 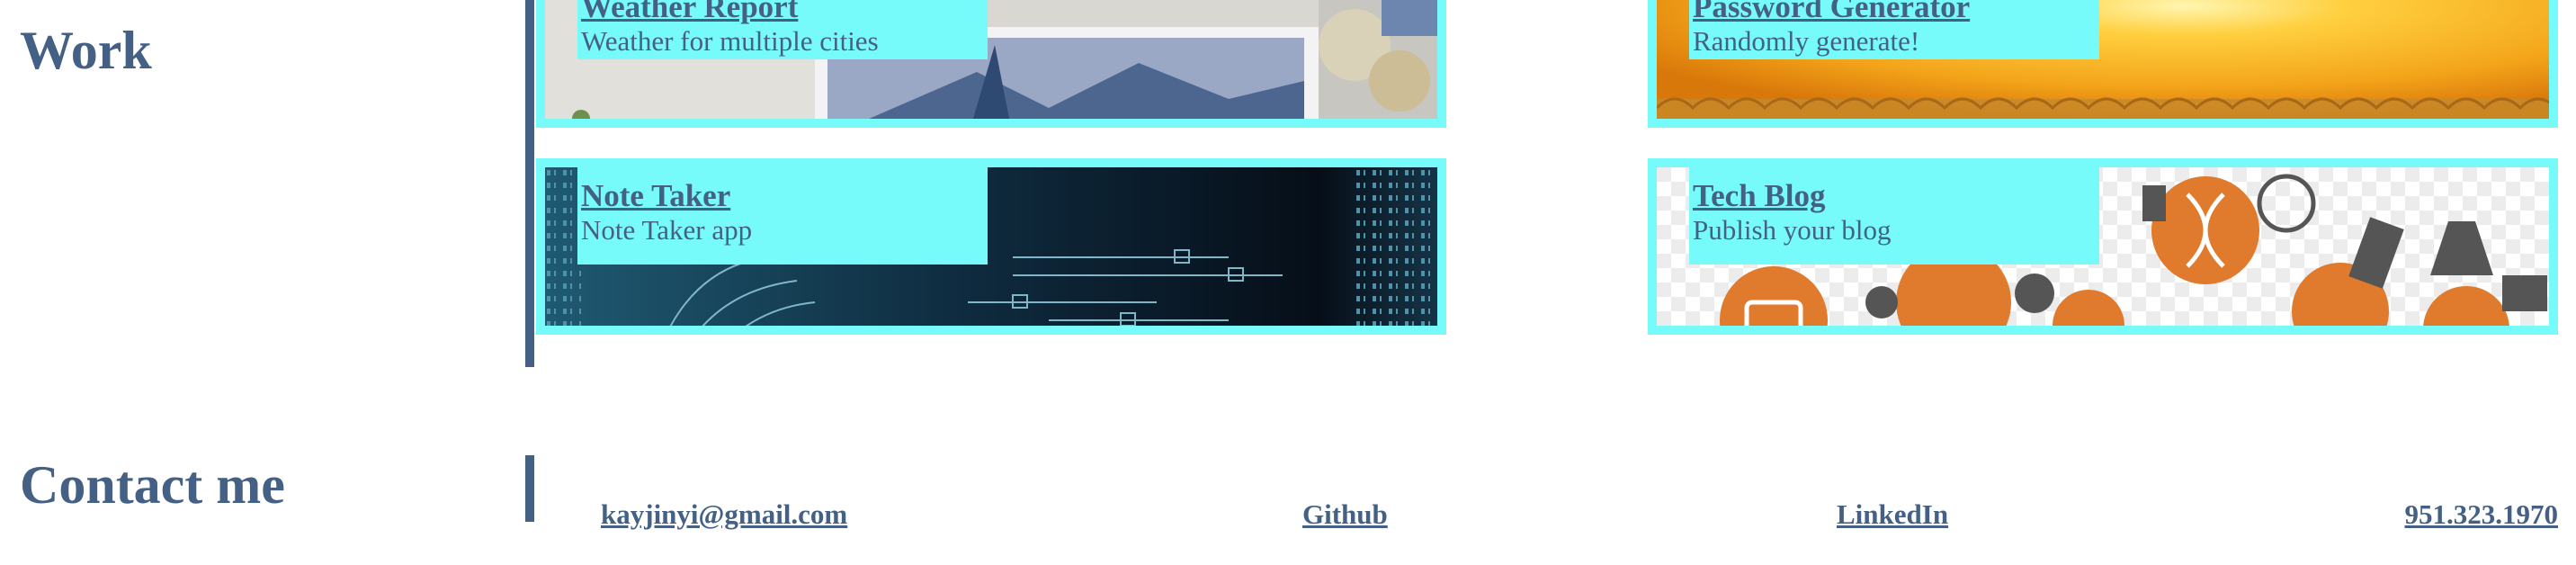 I want to click on contact-github-link: Github, so click(x=1345, y=514).